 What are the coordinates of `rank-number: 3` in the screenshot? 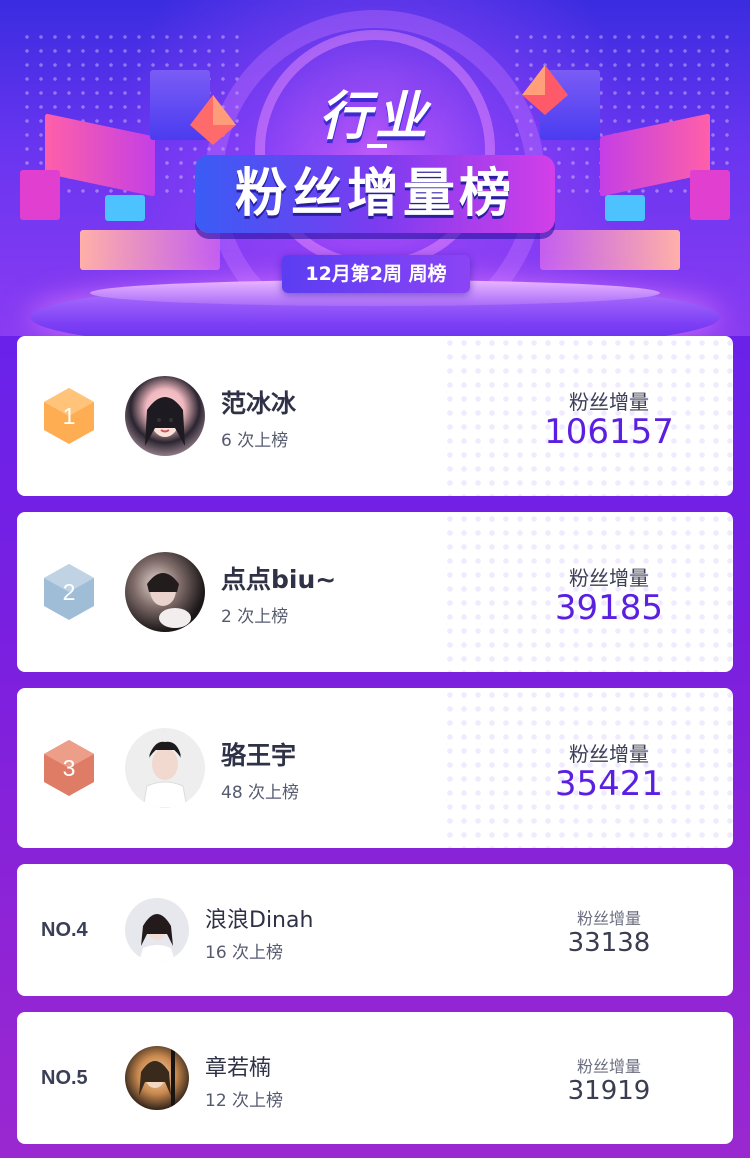 It's located at (69, 768).